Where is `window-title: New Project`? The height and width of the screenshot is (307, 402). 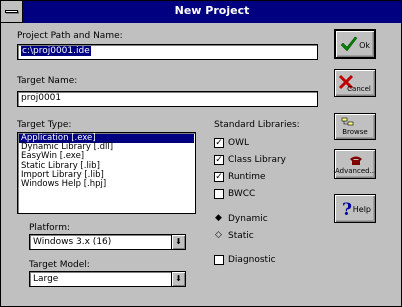
window-title: New Project is located at coordinates (212, 10).